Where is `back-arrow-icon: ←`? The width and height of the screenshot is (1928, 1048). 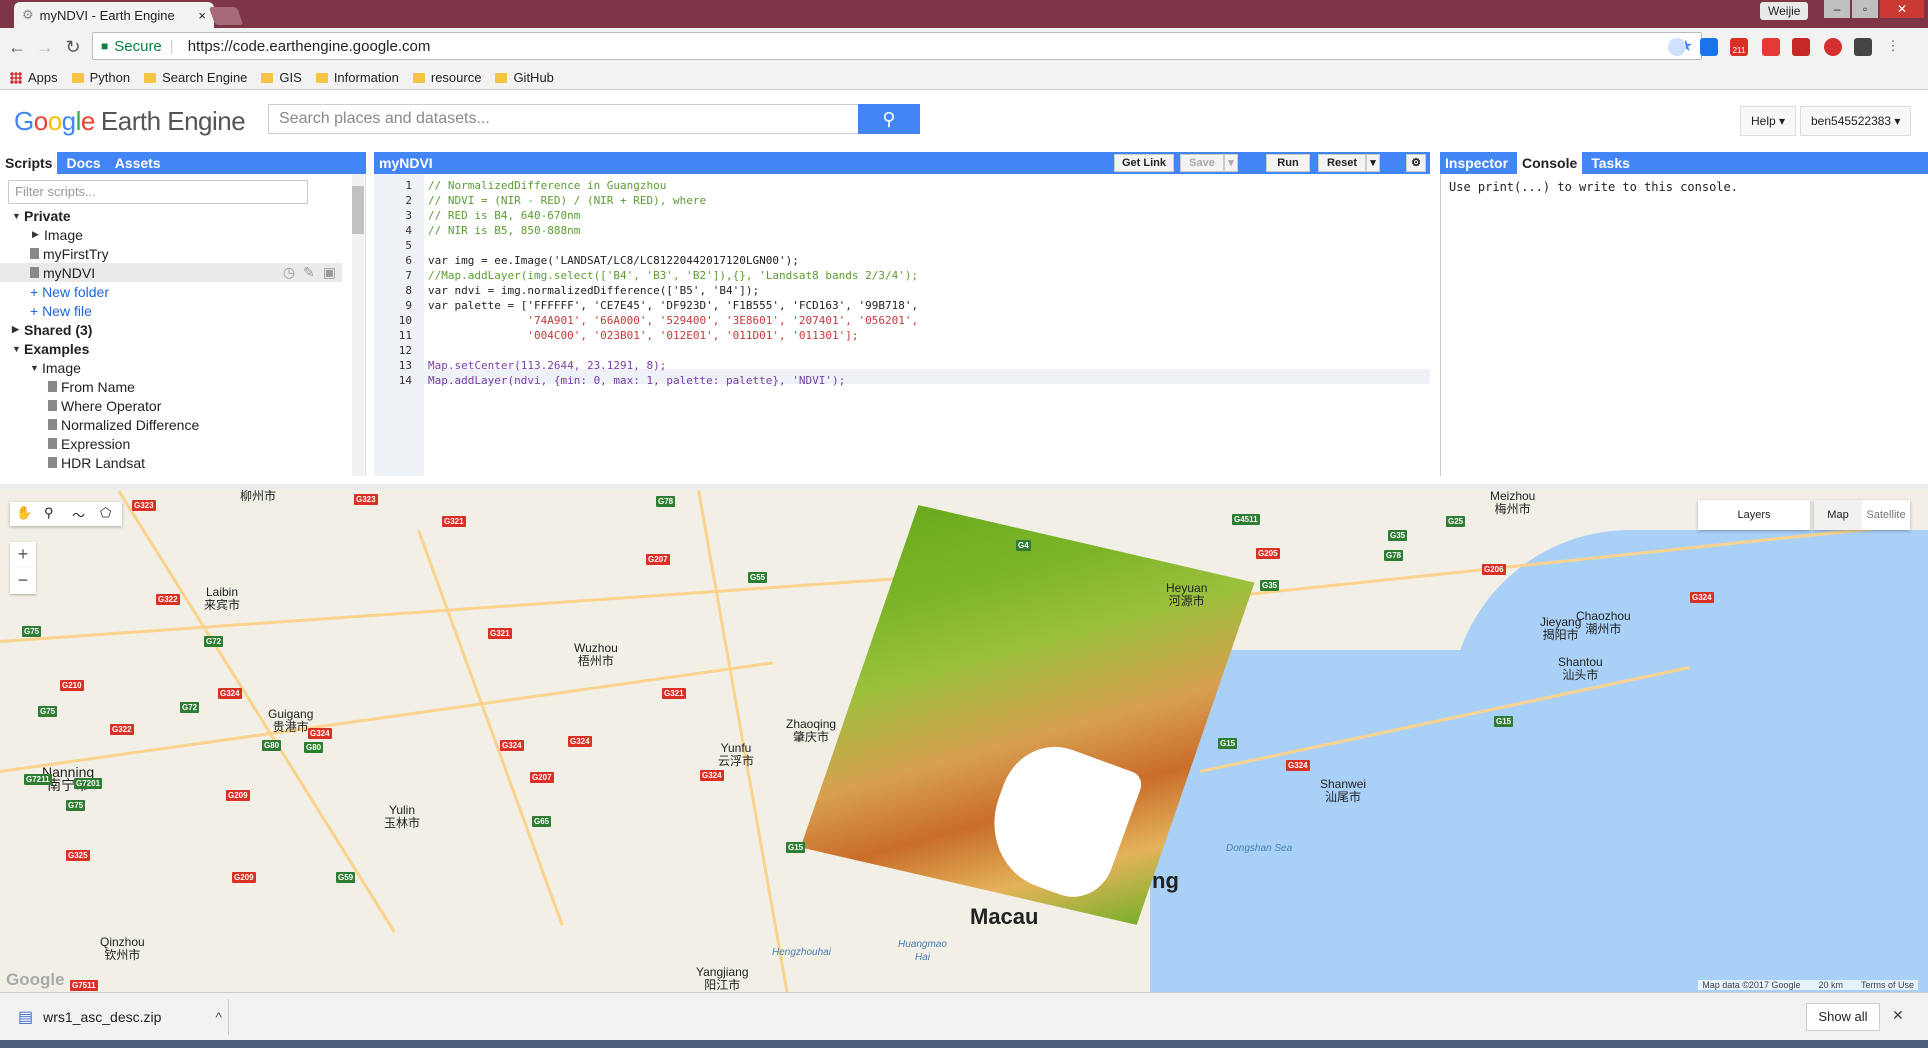 back-arrow-icon: ← is located at coordinates (17, 47).